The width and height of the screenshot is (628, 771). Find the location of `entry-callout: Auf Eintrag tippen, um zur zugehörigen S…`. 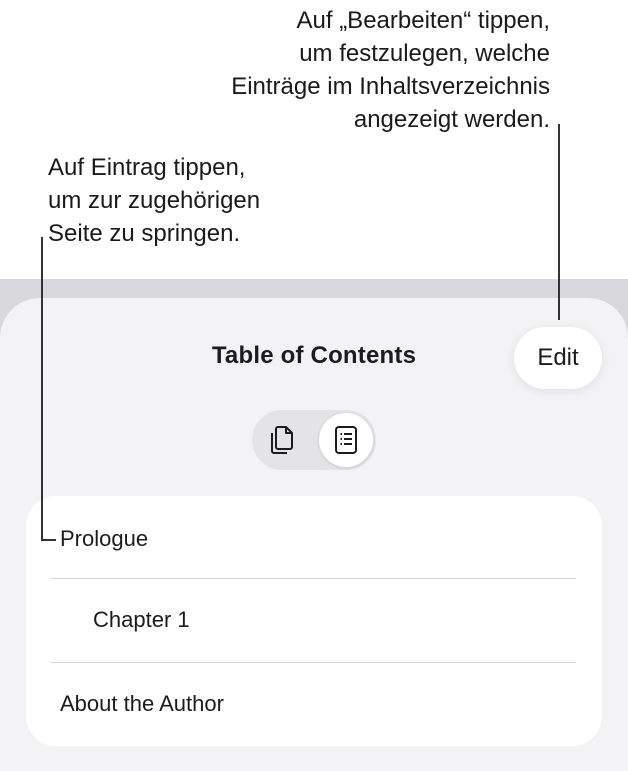

entry-callout: Auf Eintrag tippen, um zur zugehörigen S… is located at coordinates (208, 200).